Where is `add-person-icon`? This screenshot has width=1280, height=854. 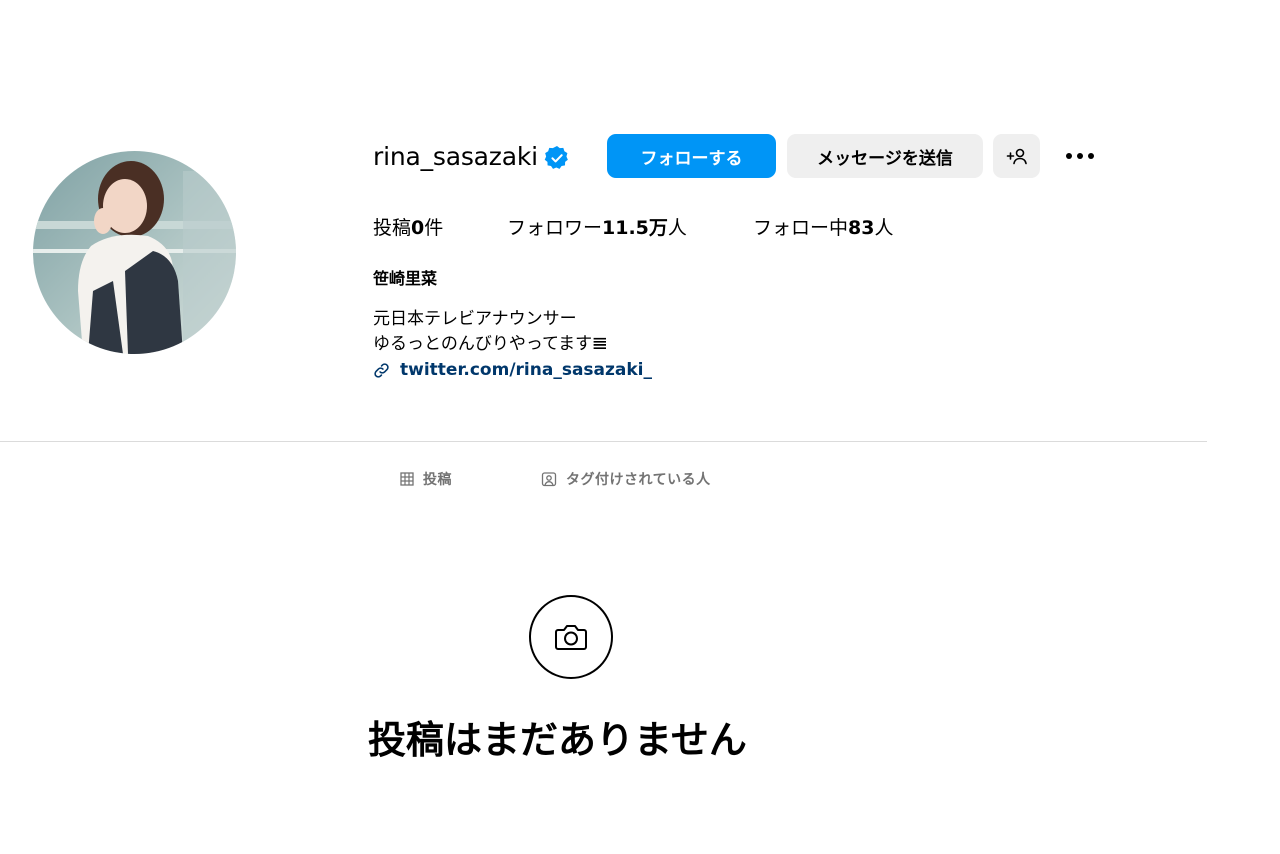 add-person-icon is located at coordinates (1016, 156).